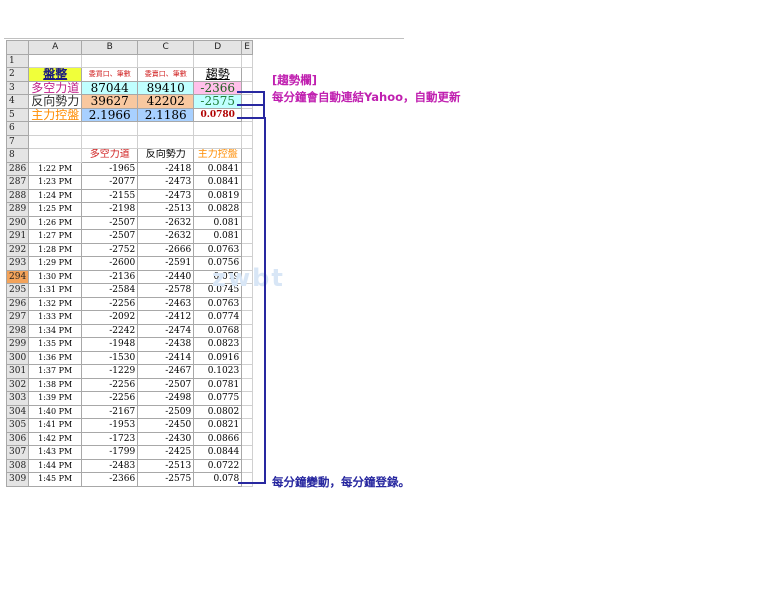 The image size is (771, 616). What do you see at coordinates (55, 479) in the screenshot?
I see `time-cell: 1:45 PM` at bounding box center [55, 479].